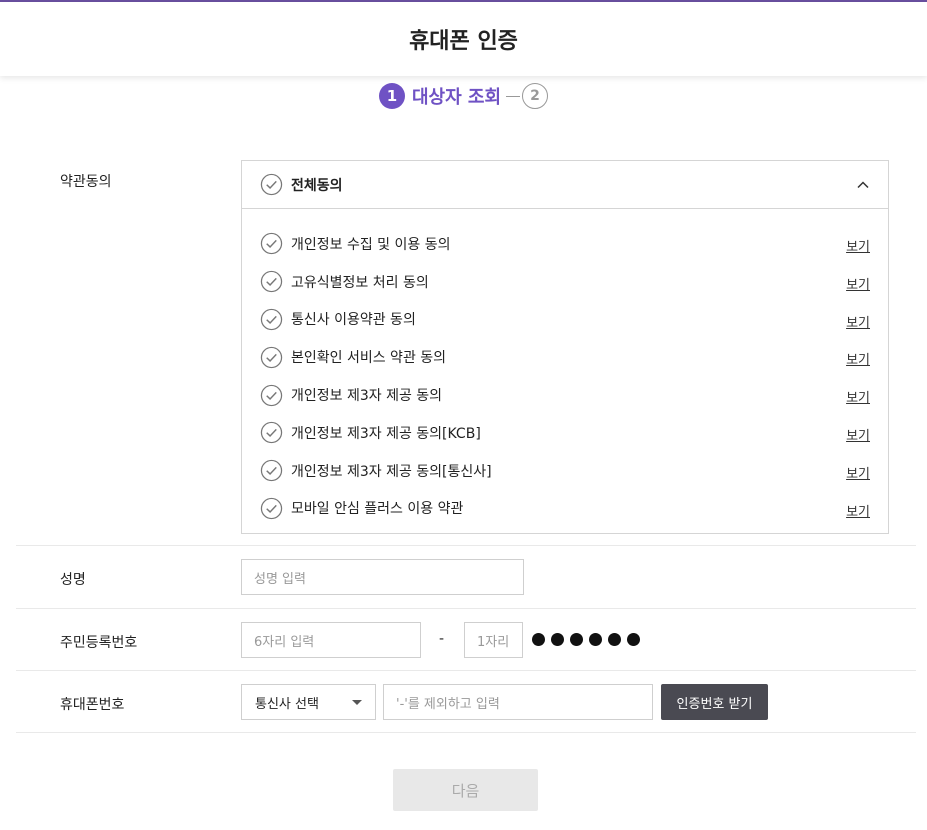  I want to click on term-label: 개인정보 제3자 제공 동의, so click(367, 396).